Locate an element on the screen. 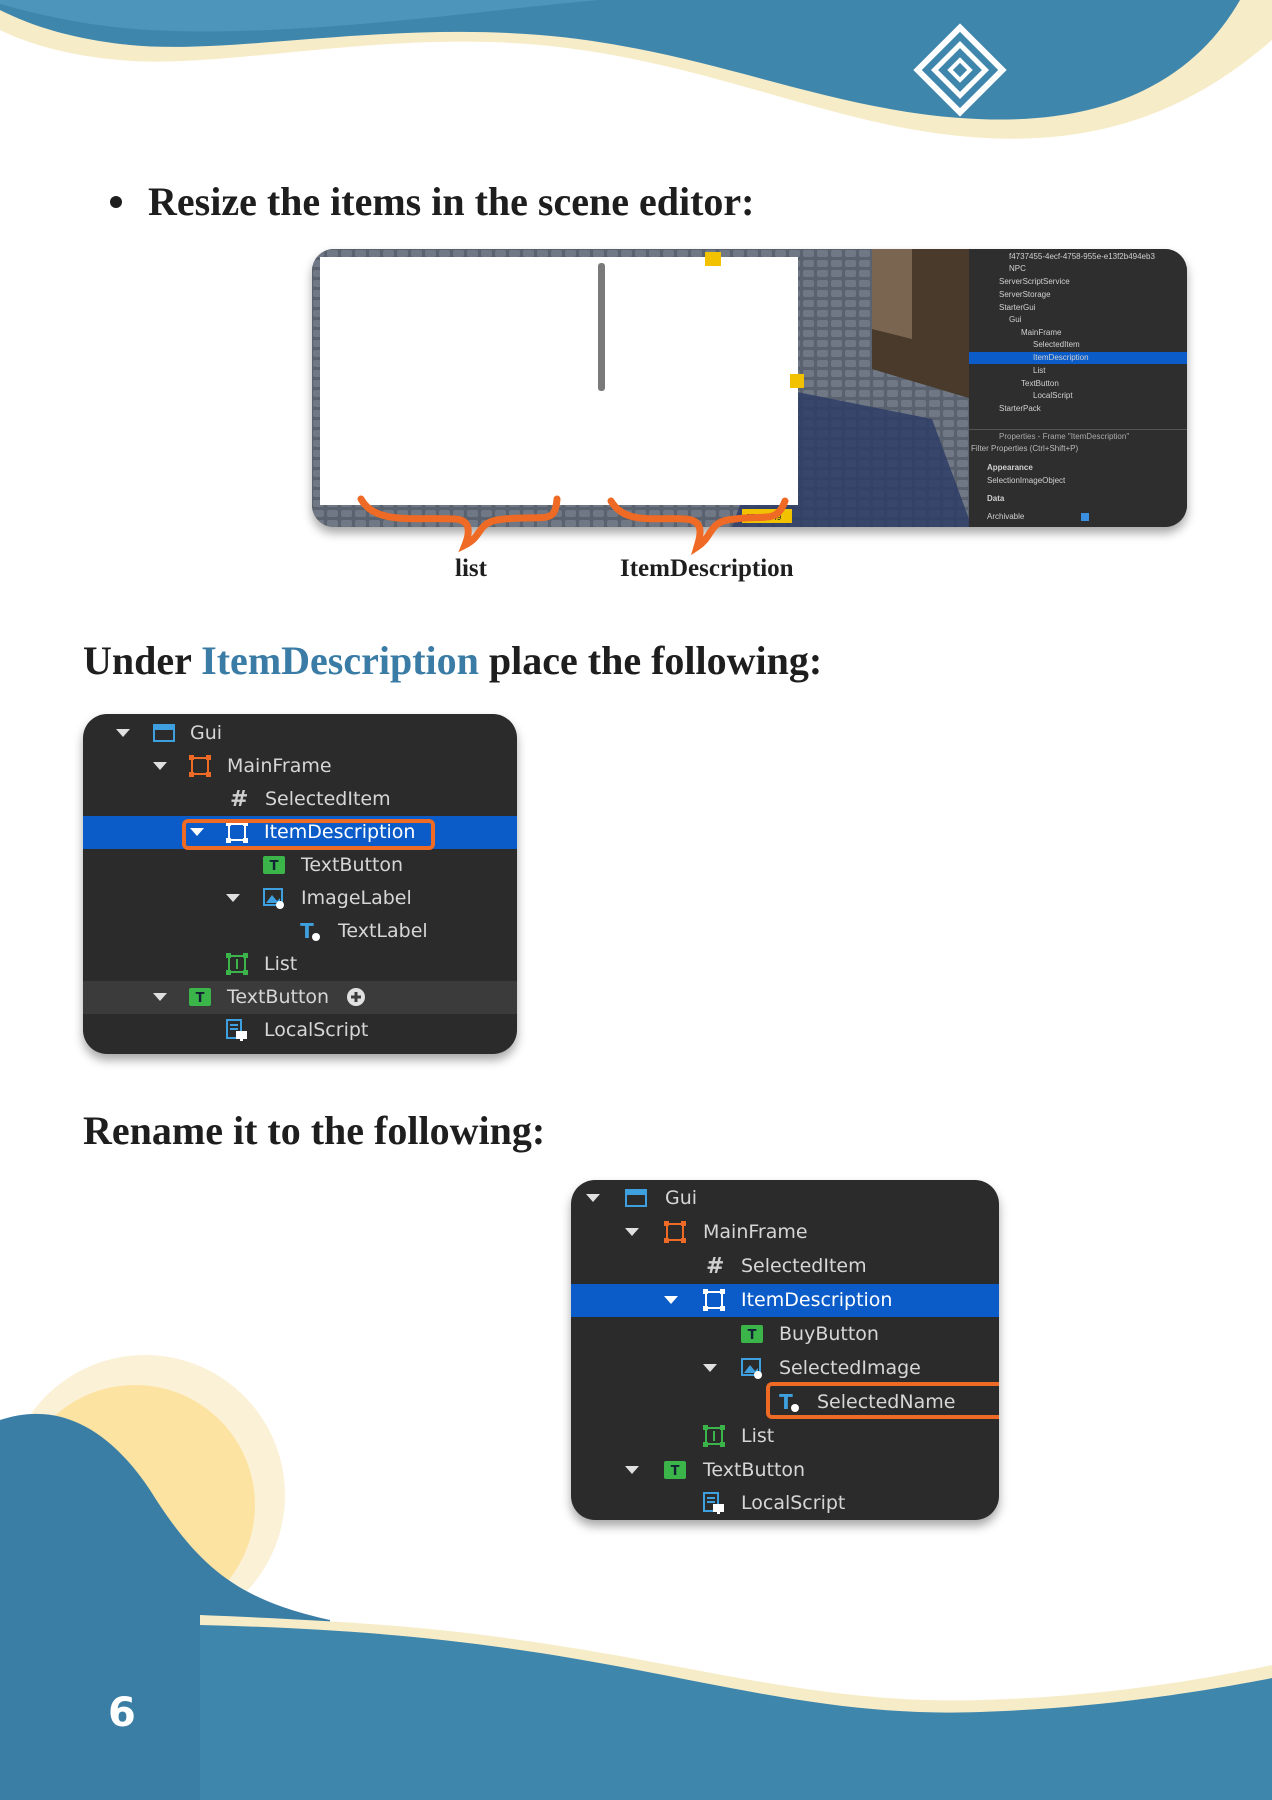  archivable-prop: Archivable is located at coordinates (1005, 517).